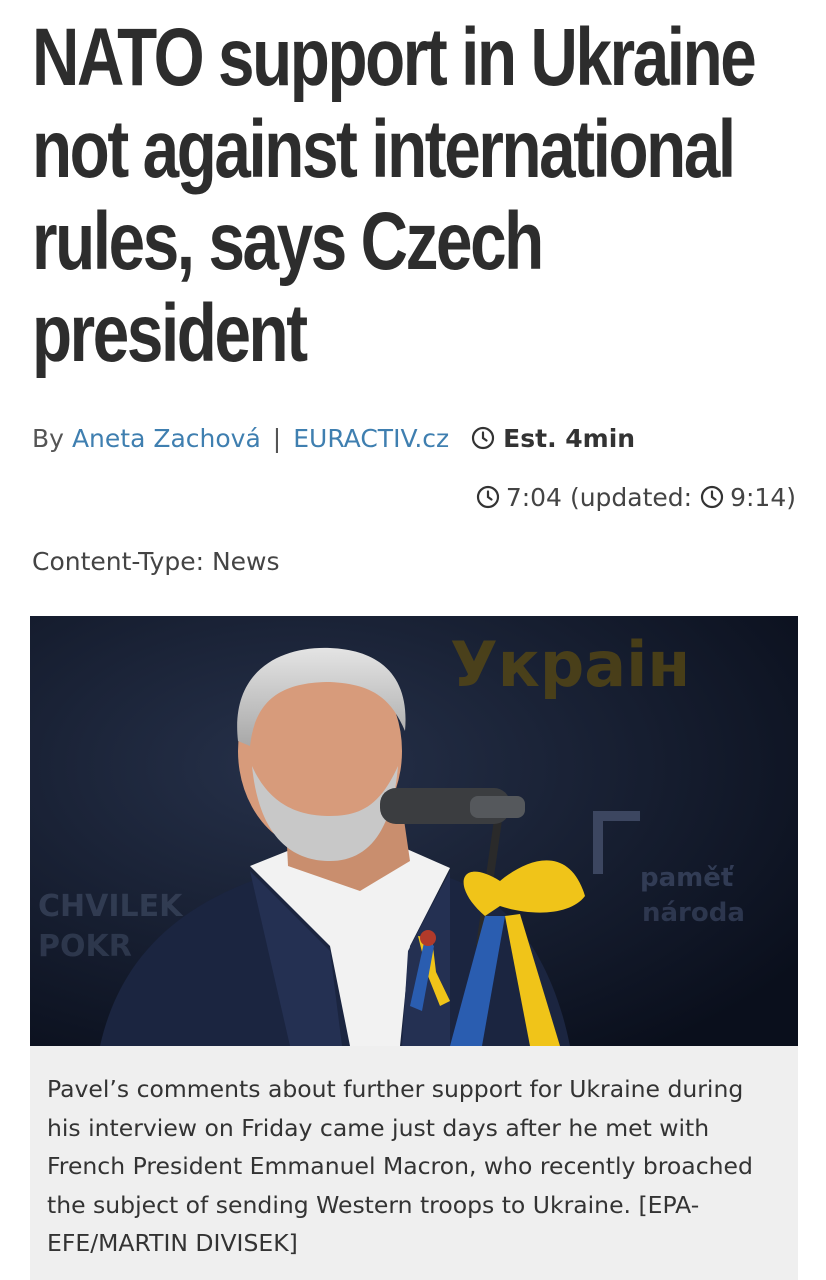 The image size is (826, 1280). I want to click on publish-time: 7:04 (updated: 9:14), so click(636, 497).